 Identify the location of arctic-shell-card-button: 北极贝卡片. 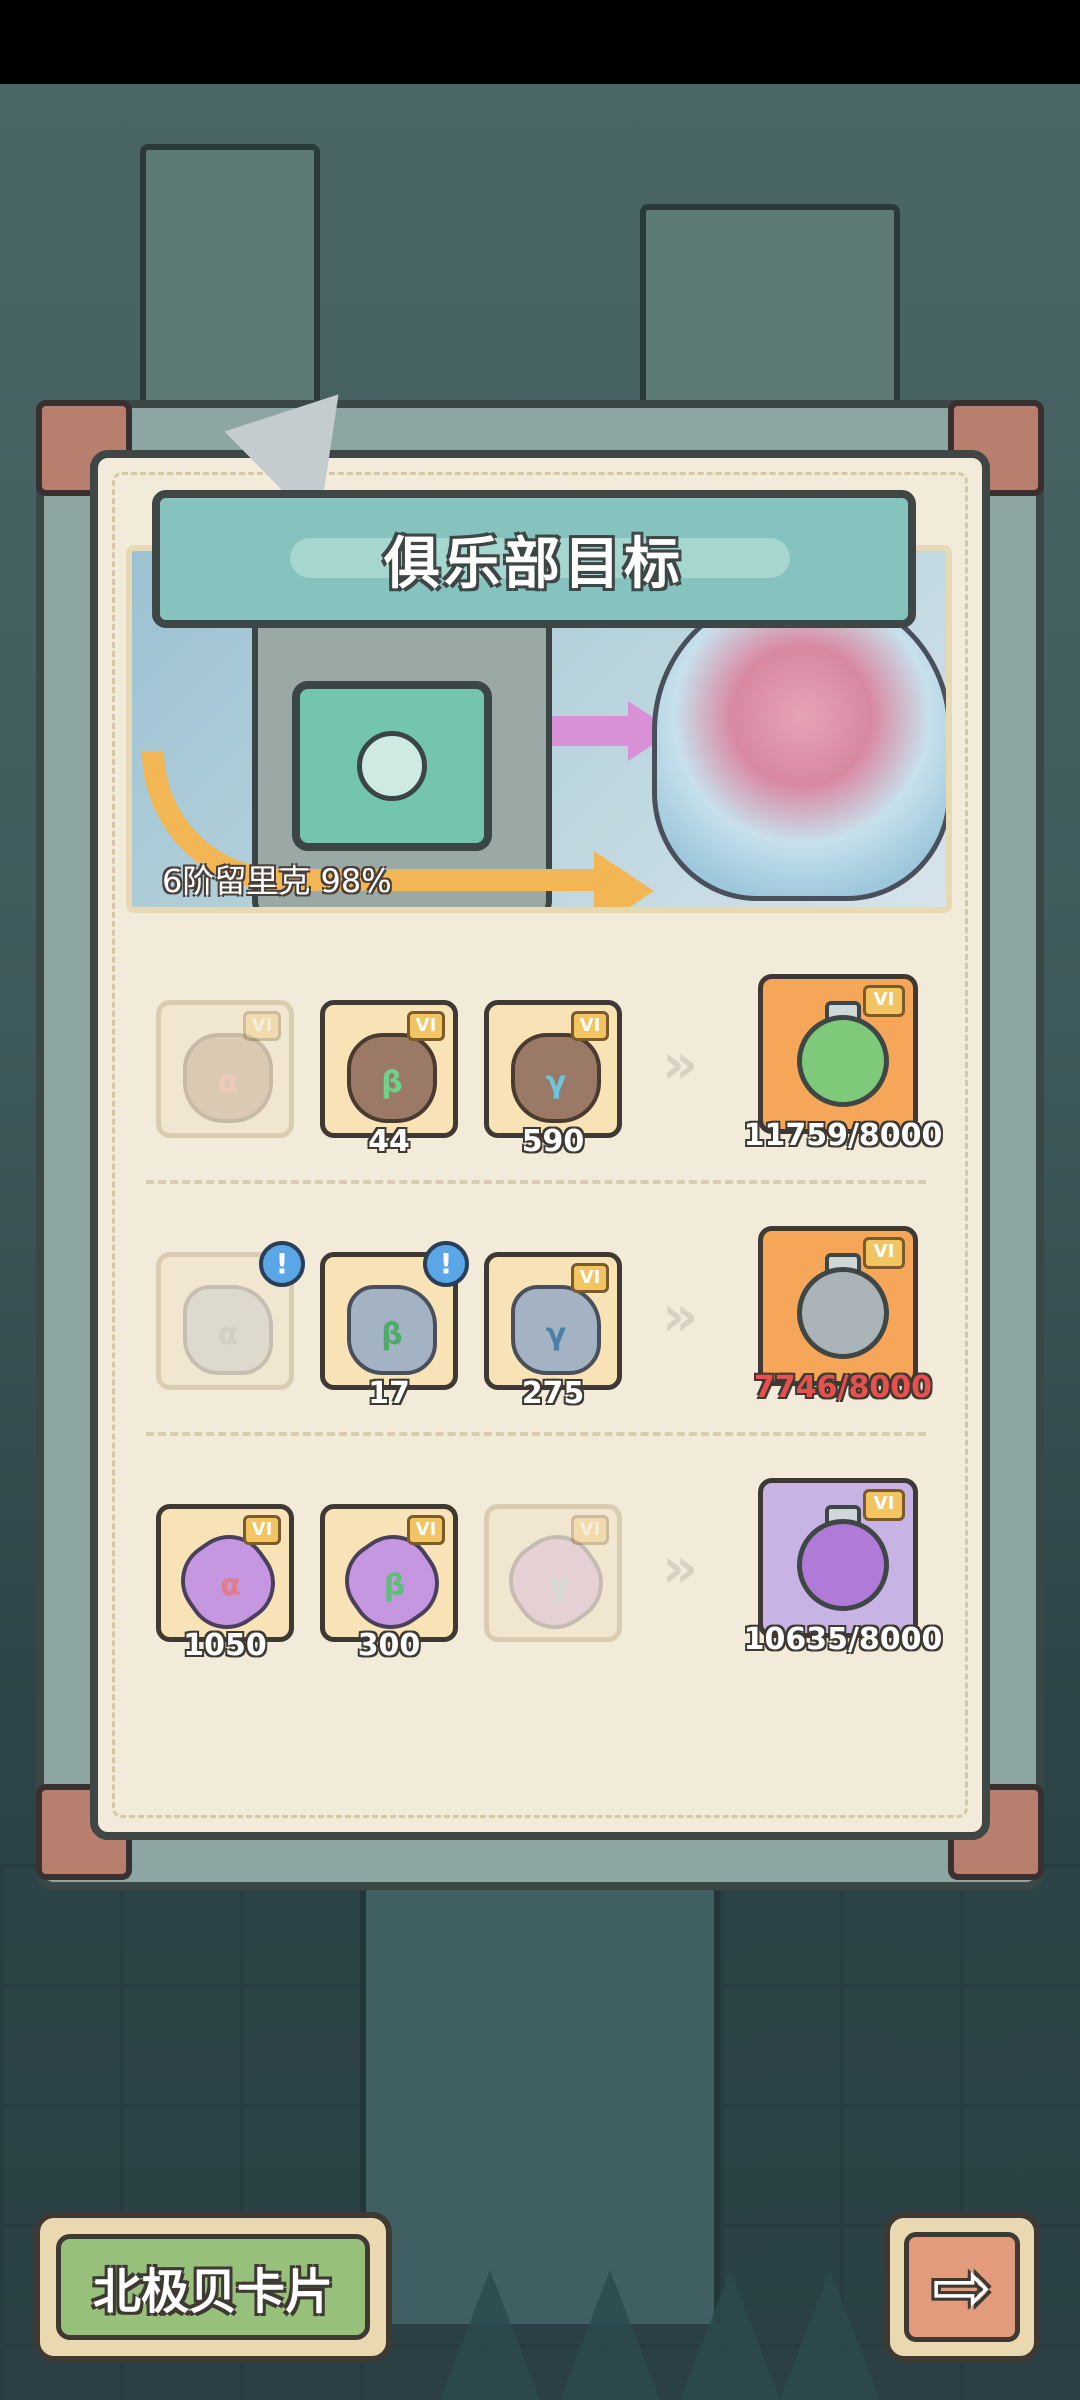
(213, 2287).